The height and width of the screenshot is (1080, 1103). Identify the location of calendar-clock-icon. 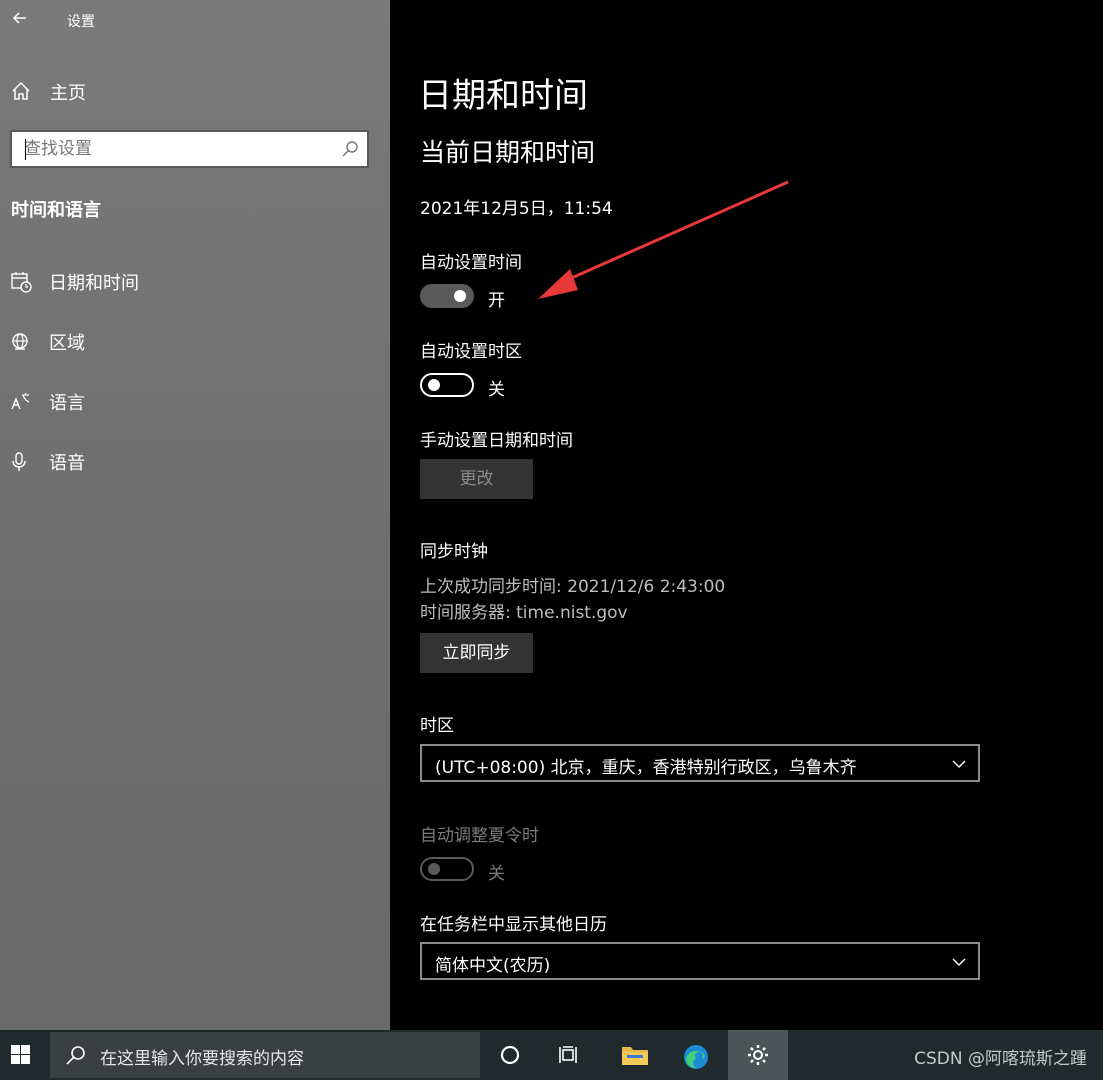
(21, 282).